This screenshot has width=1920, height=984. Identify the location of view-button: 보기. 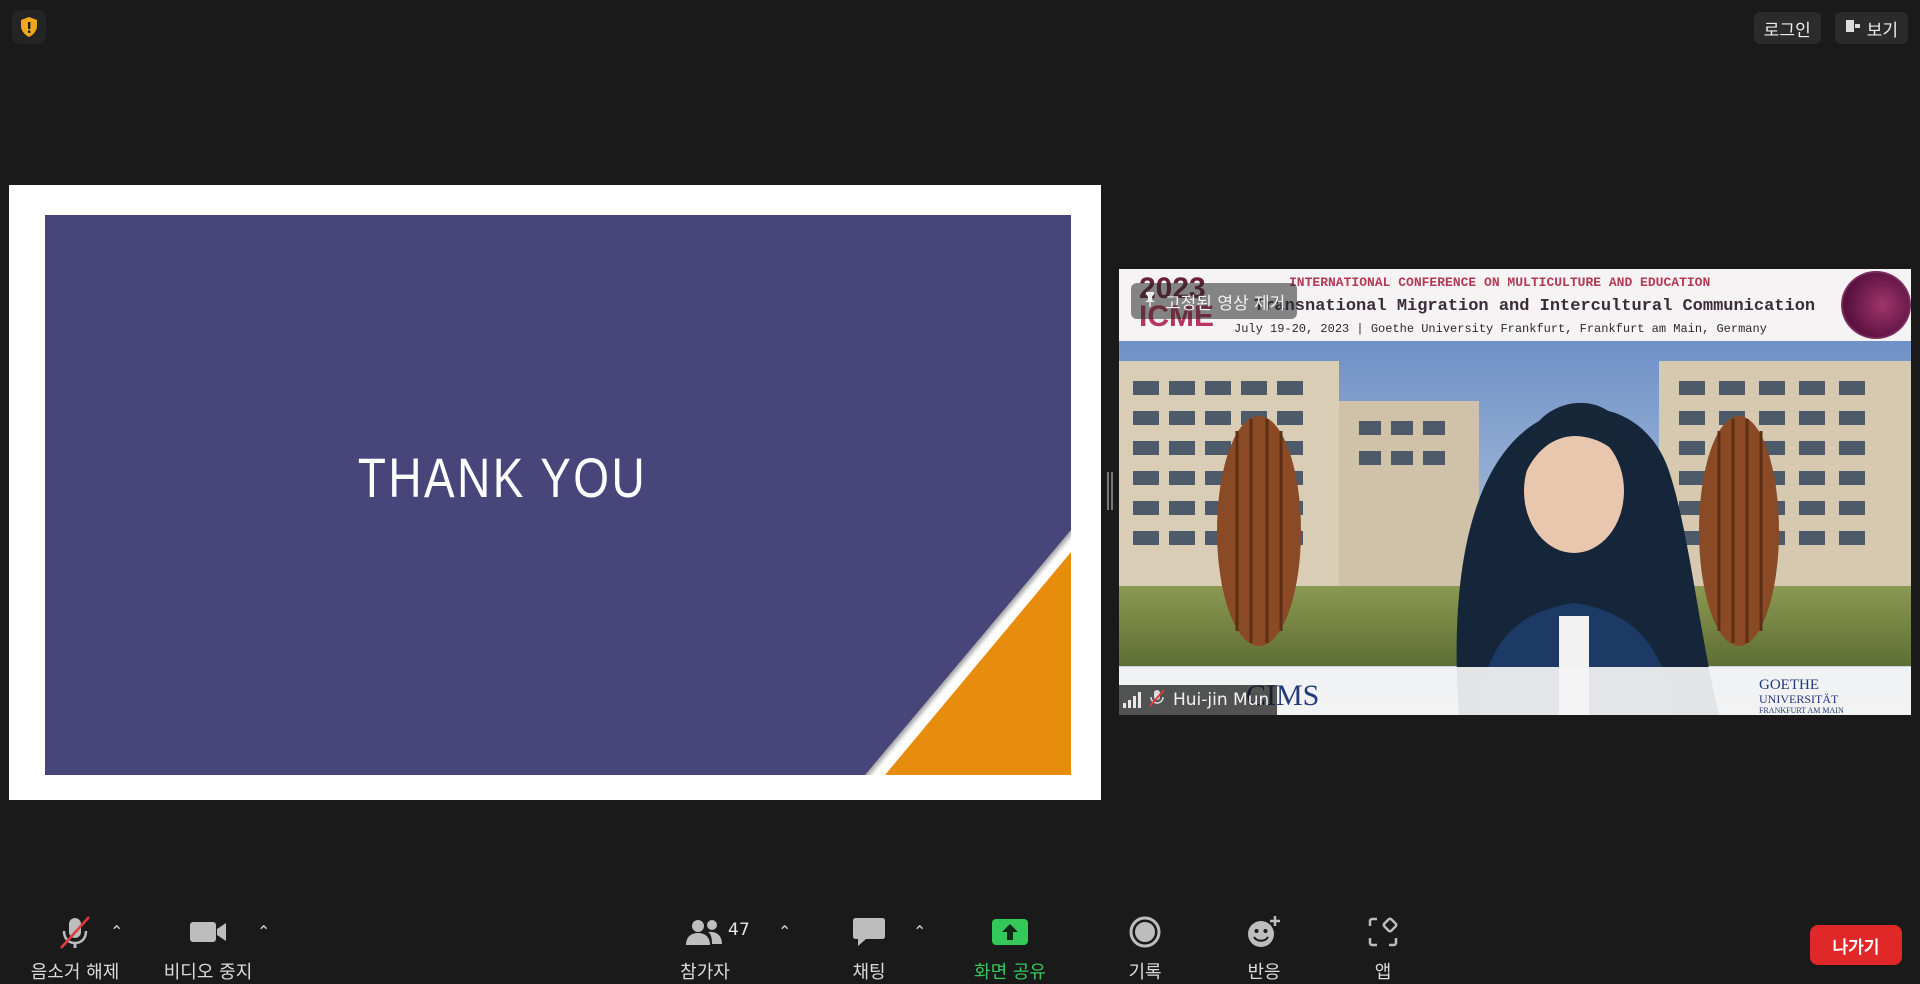
(1871, 28).